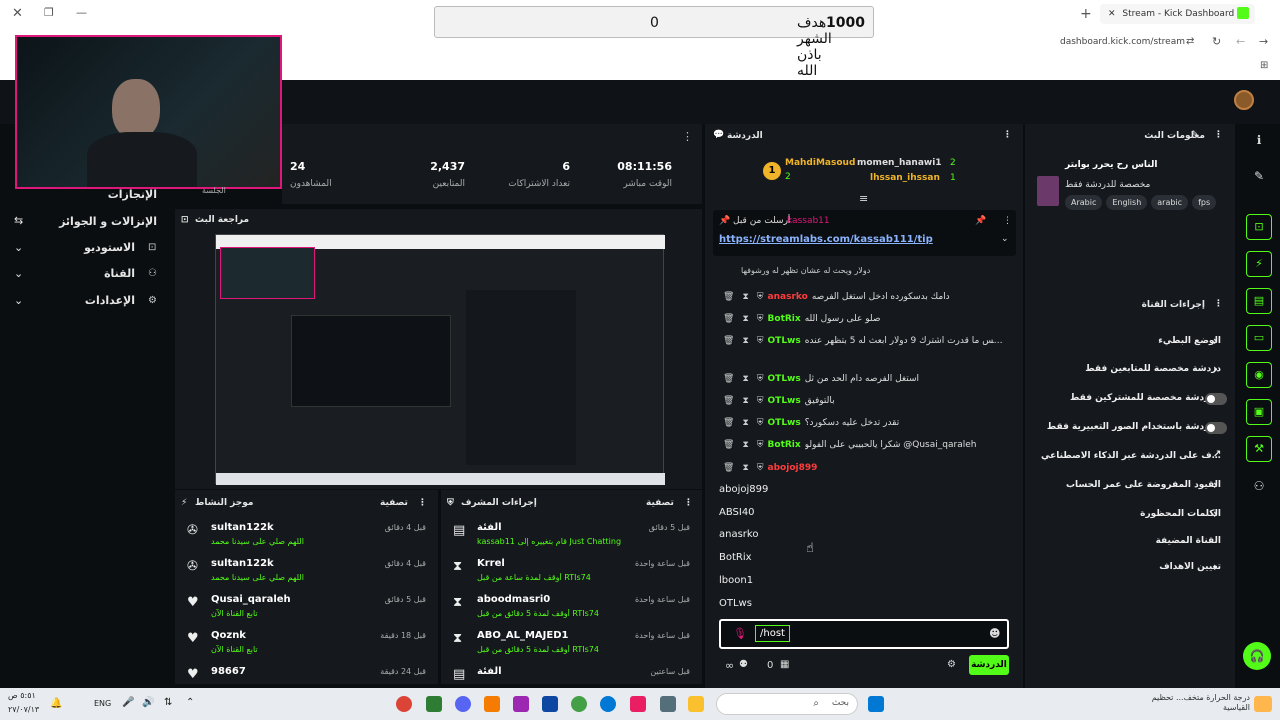 The image size is (1280, 720). I want to click on chat-setting-row: الدردشة باستخدام الصور التعبيرية فقط, so click(1130, 428).